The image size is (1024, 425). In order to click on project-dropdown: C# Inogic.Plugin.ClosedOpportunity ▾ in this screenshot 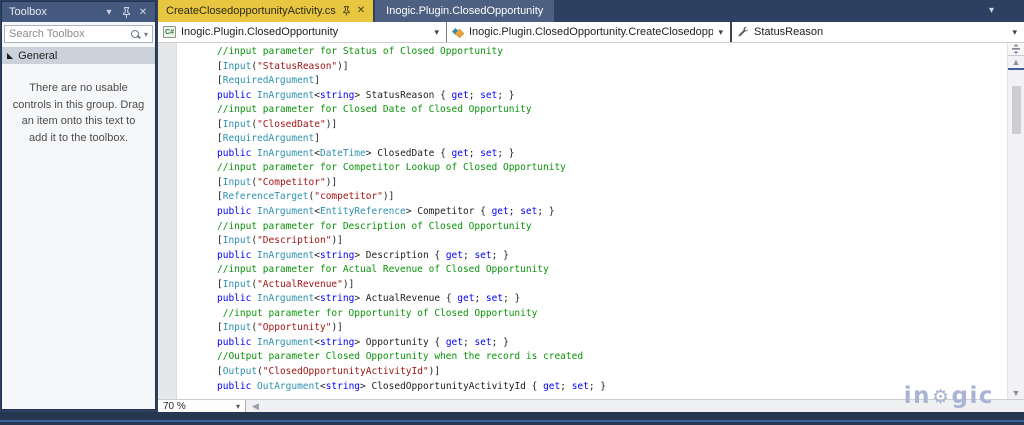, I will do `click(302, 32)`.